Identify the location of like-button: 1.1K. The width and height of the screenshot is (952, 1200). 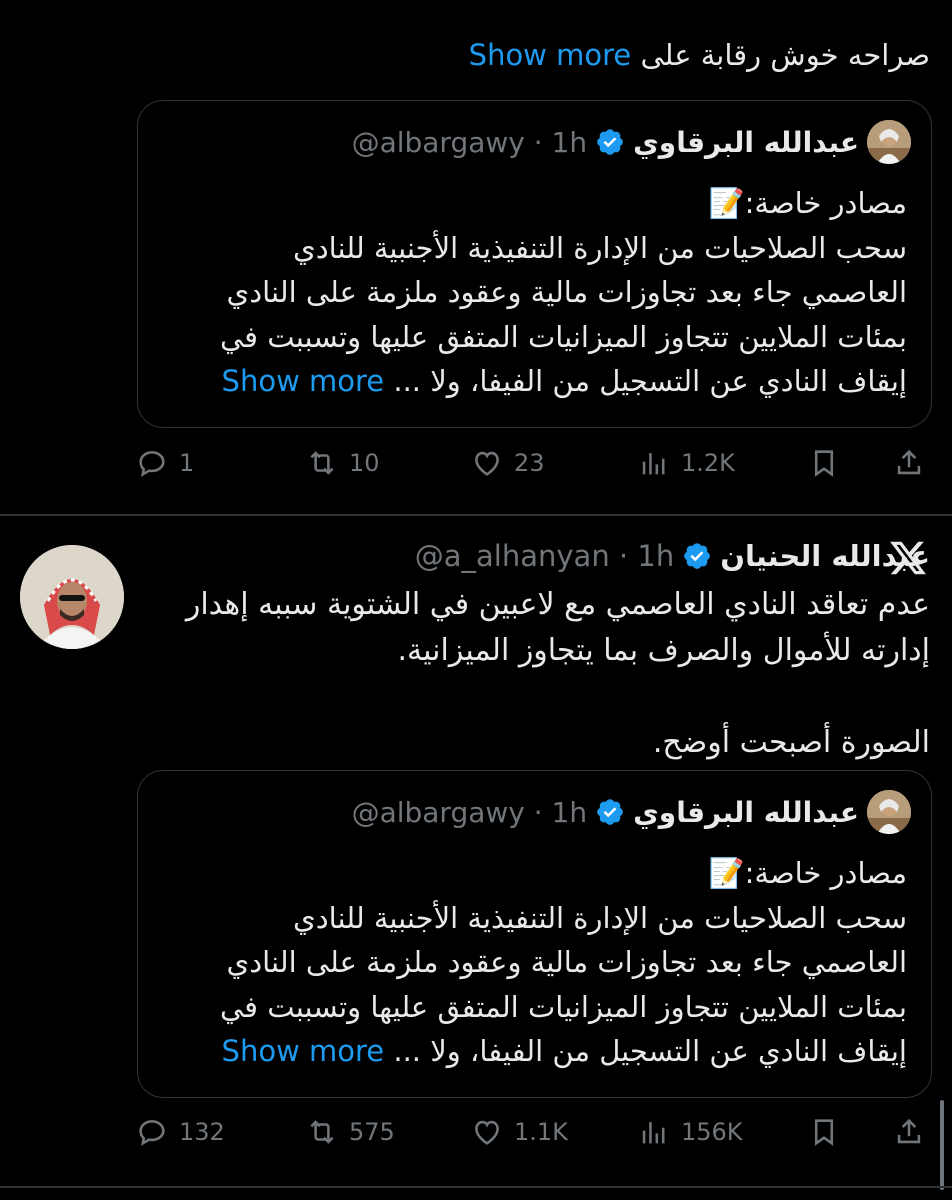
(519, 1132).